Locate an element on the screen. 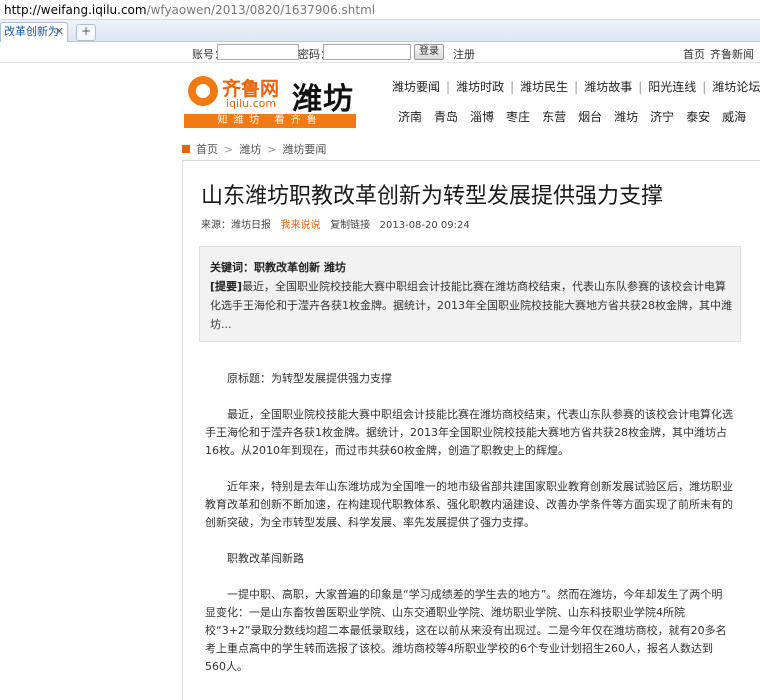 Image resolution: width=760 pixels, height=700 pixels. nav-item: 潍坊论坛 is located at coordinates (736, 87).